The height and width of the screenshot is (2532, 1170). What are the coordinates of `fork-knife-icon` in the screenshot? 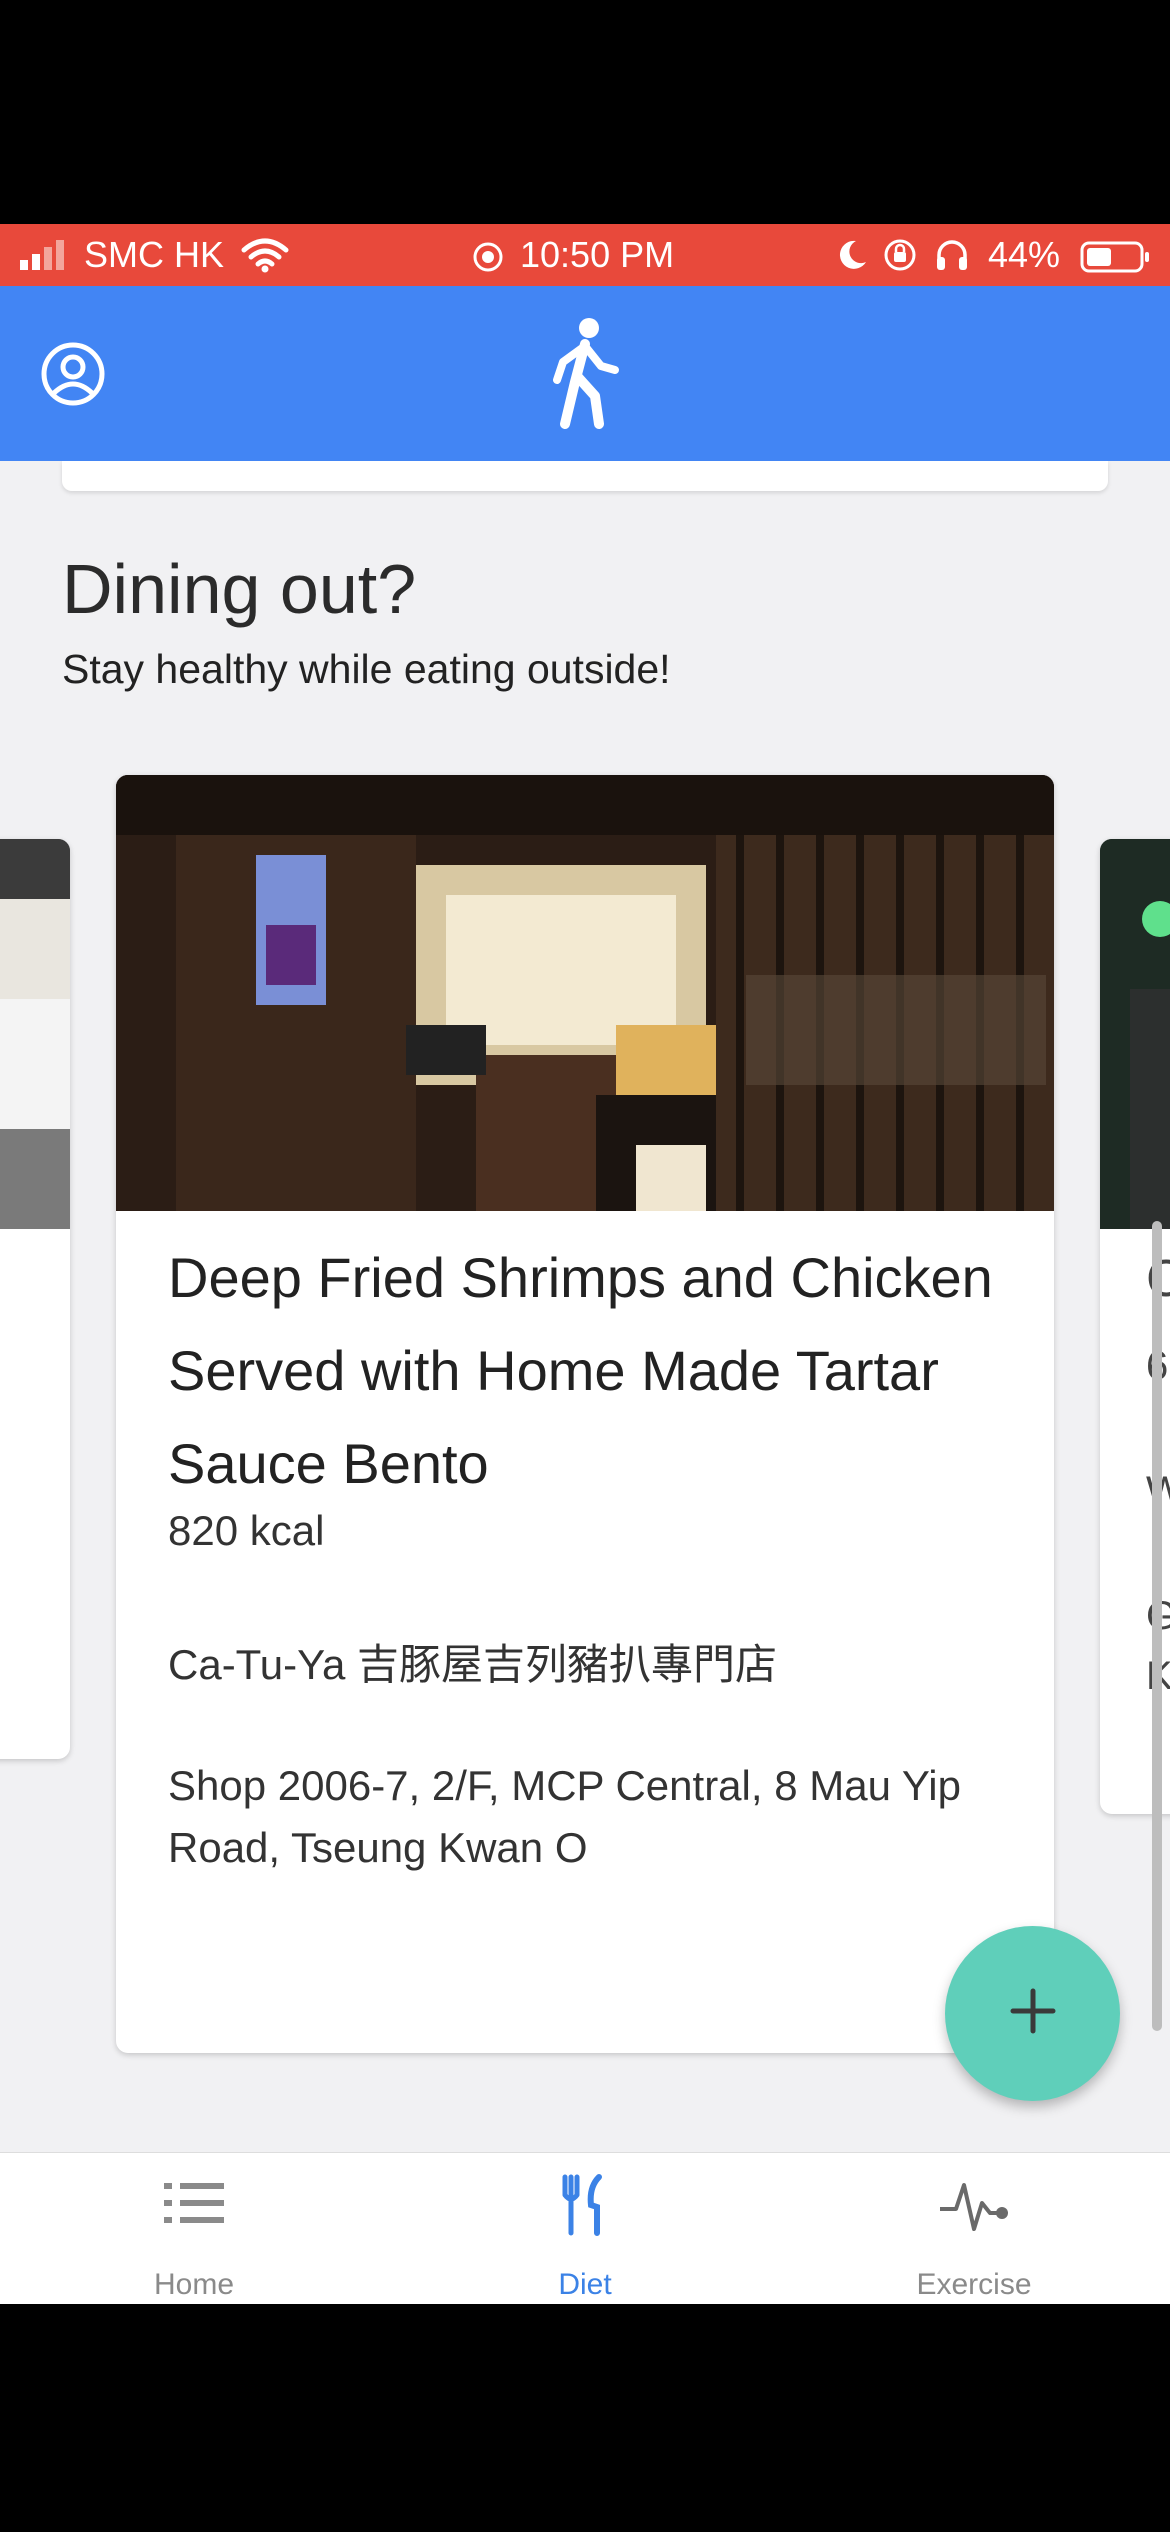 It's located at (585, 2207).